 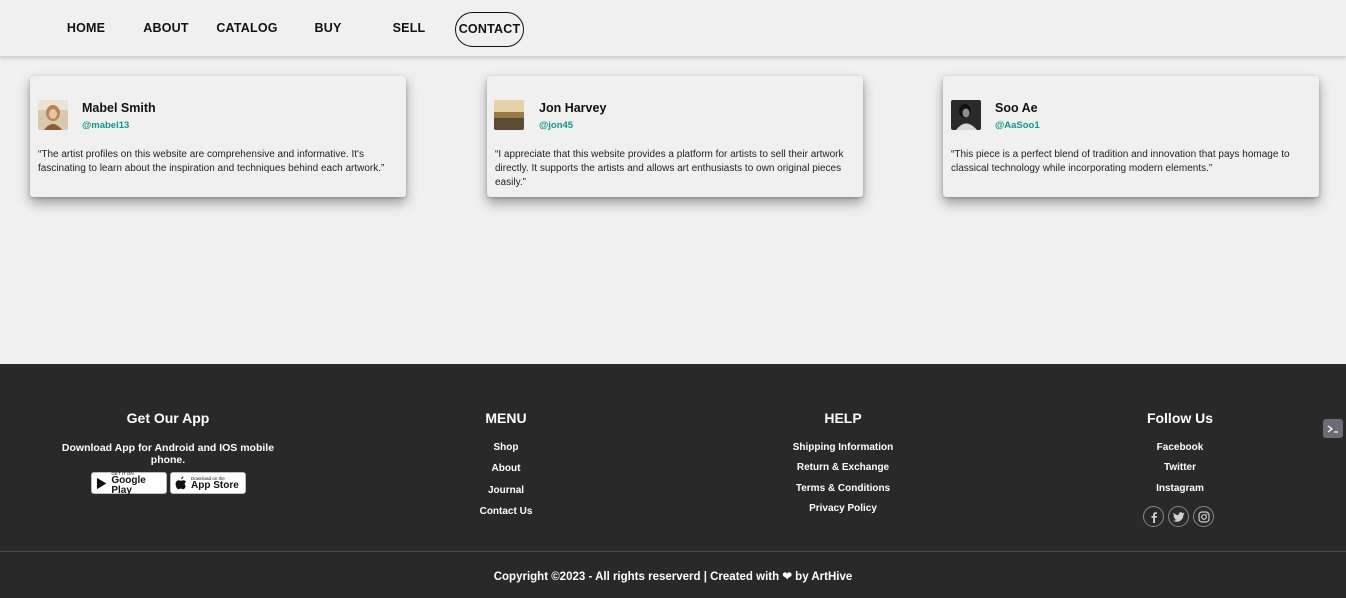 I want to click on google-play-button: GET IT ON Google Play, so click(x=129, y=483).